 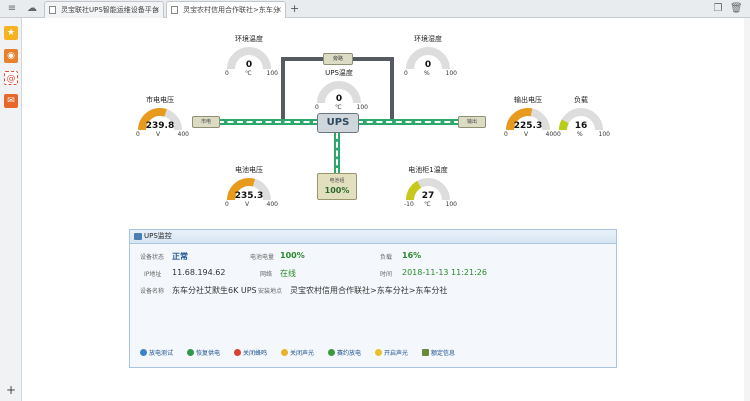 What do you see at coordinates (160, 126) in the screenshot?
I see `gauge-value: 239.8` at bounding box center [160, 126].